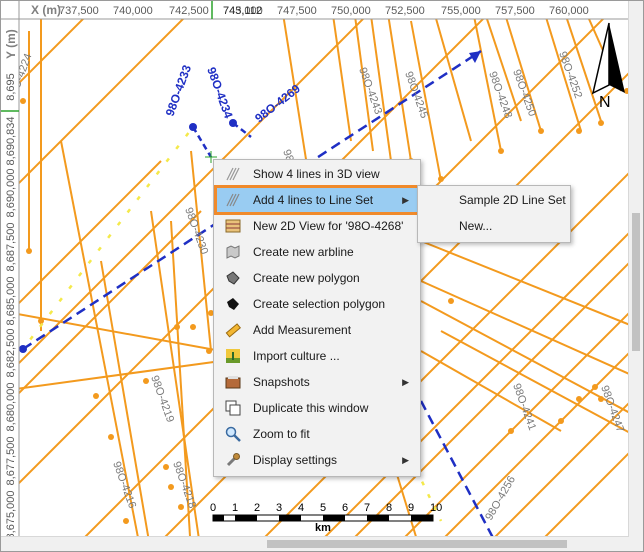  What do you see at coordinates (636, 544) in the screenshot?
I see `scrollbar-corner` at bounding box center [636, 544].